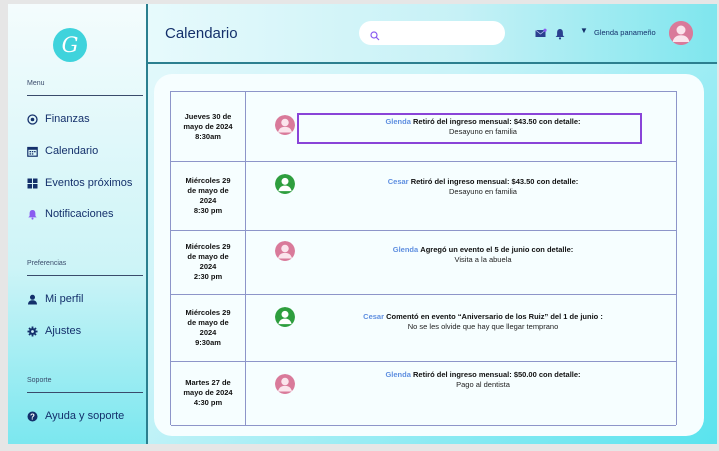 The height and width of the screenshot is (451, 719). Describe the element at coordinates (208, 262) in the screenshot. I see `row-date: Miércoles 29 de mayo de 2024 2:30 pm` at that location.